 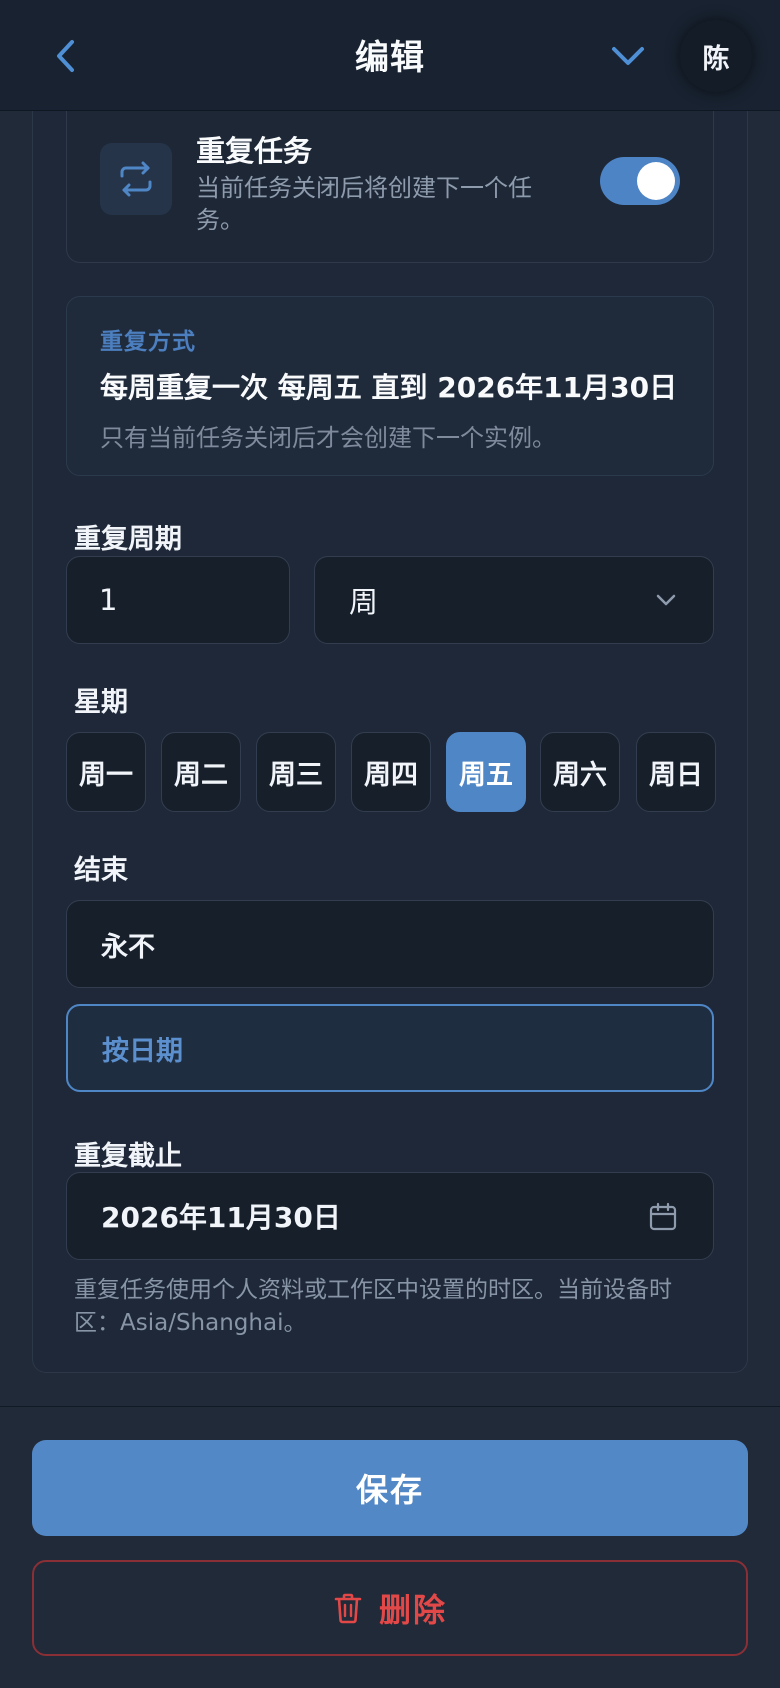 What do you see at coordinates (412, 1610) in the screenshot?
I see `delete-button-label: 删除` at bounding box center [412, 1610].